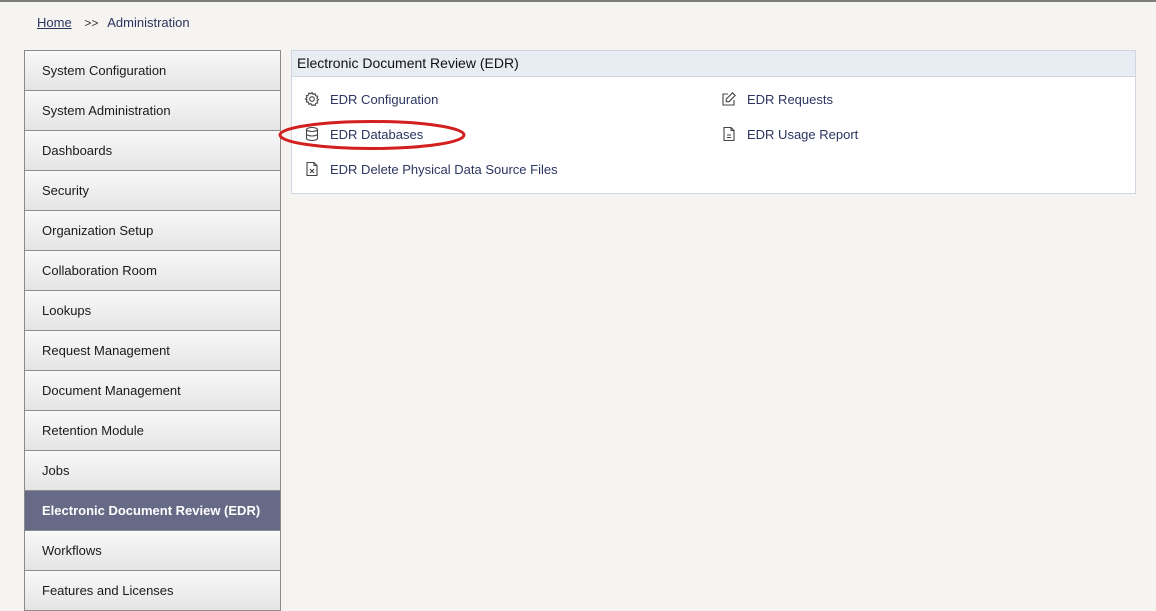  I want to click on edr-databases-link: EDR Databases, so click(363, 134).